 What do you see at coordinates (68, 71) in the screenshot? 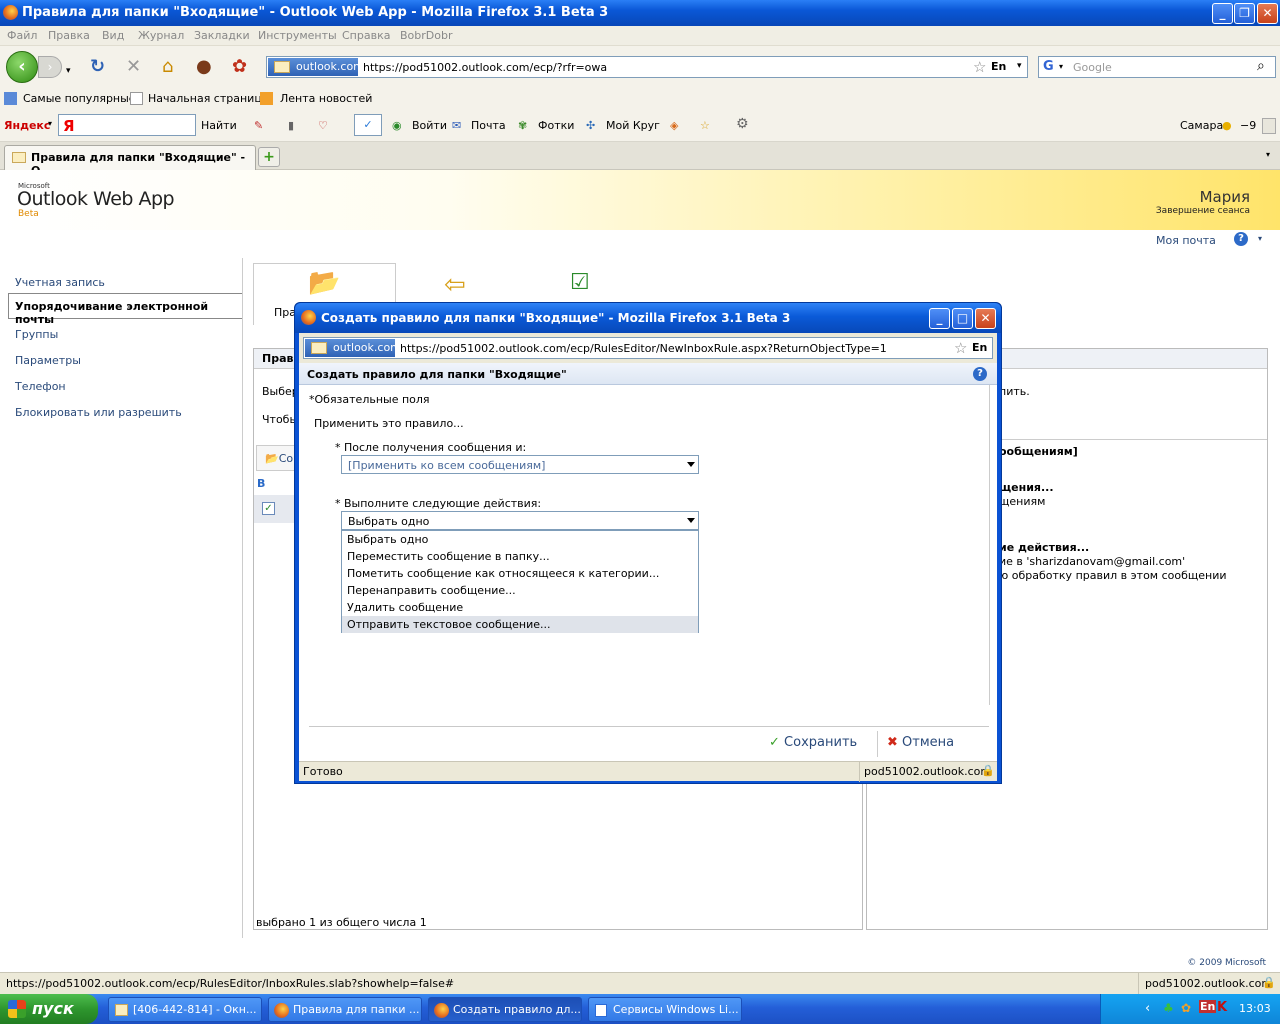
I see `history-dropdown-icon: ▾` at bounding box center [68, 71].